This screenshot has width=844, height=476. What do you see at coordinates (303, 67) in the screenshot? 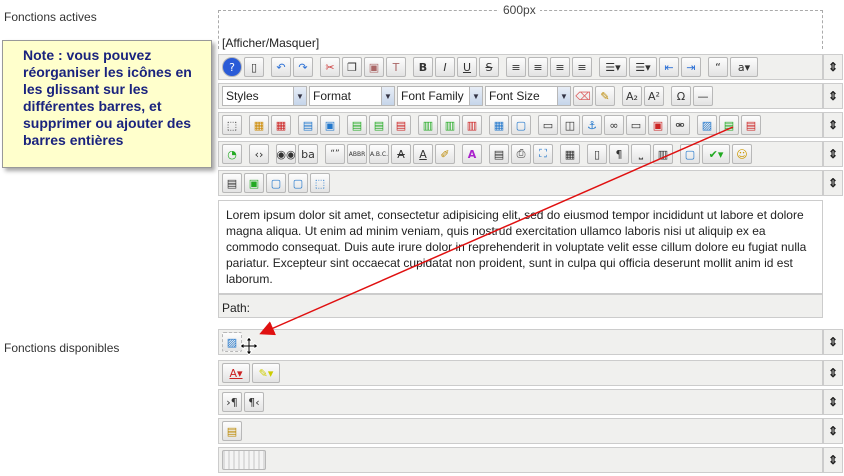
I see `redo-icon: ↷` at bounding box center [303, 67].